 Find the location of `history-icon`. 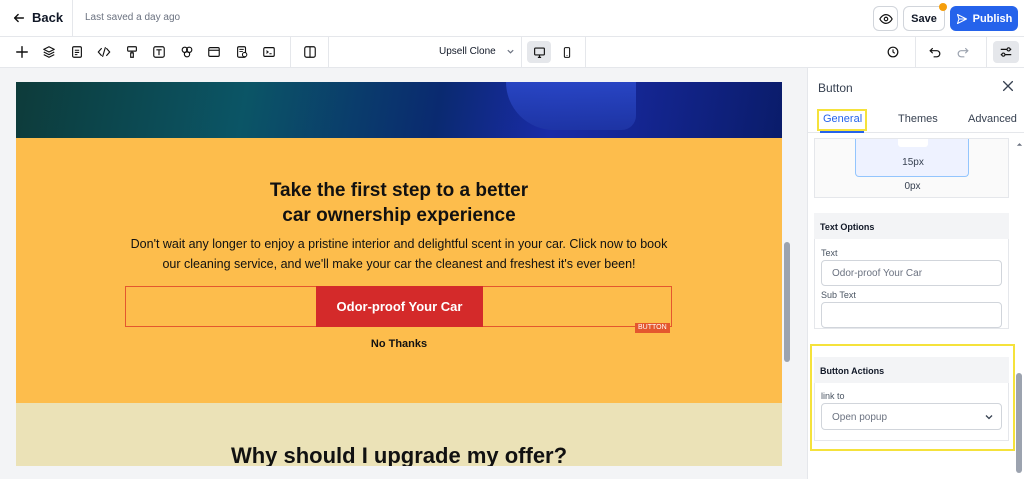

history-icon is located at coordinates (893, 52).